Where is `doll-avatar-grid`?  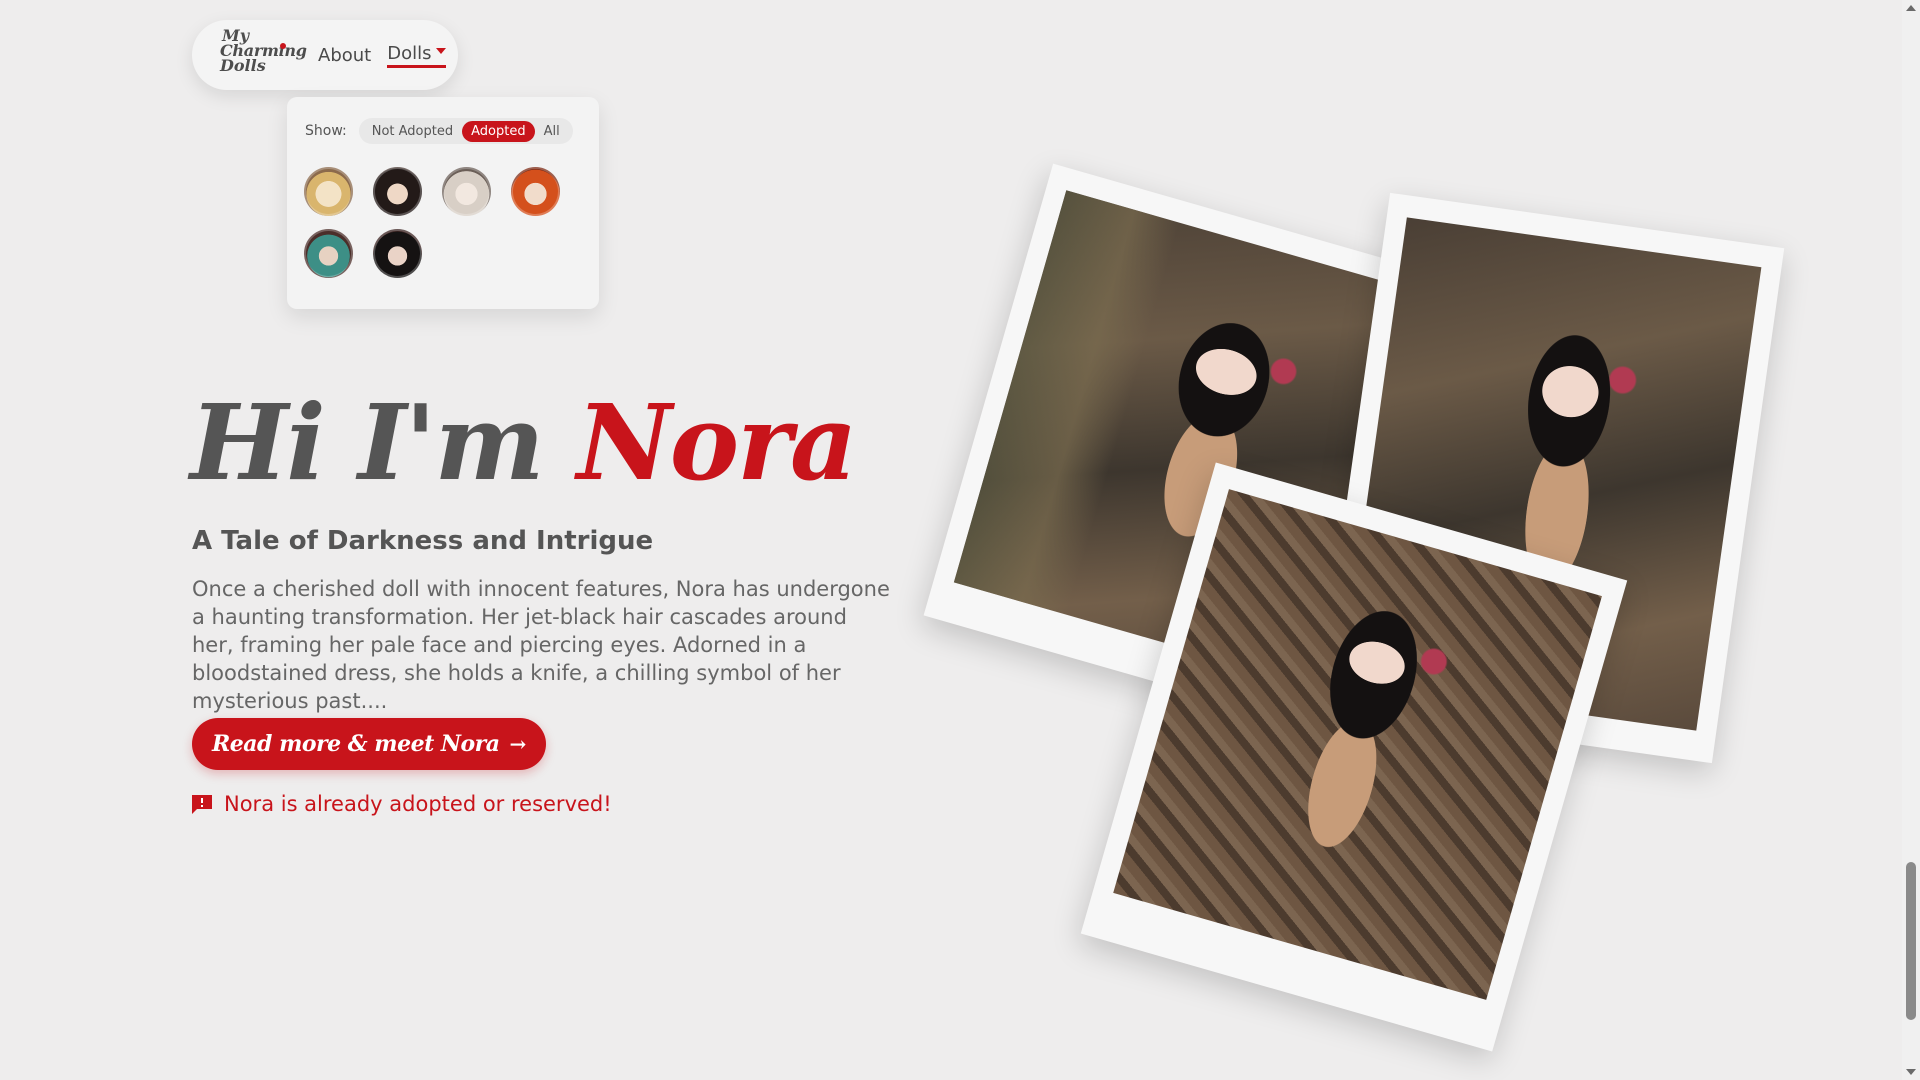
doll-avatar-grid is located at coordinates (444, 222).